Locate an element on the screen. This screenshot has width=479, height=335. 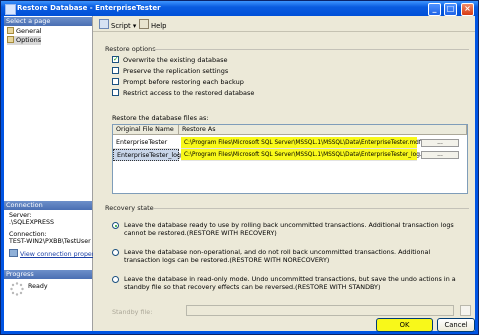
minimize-icon: _ is located at coordinates (434, 8).